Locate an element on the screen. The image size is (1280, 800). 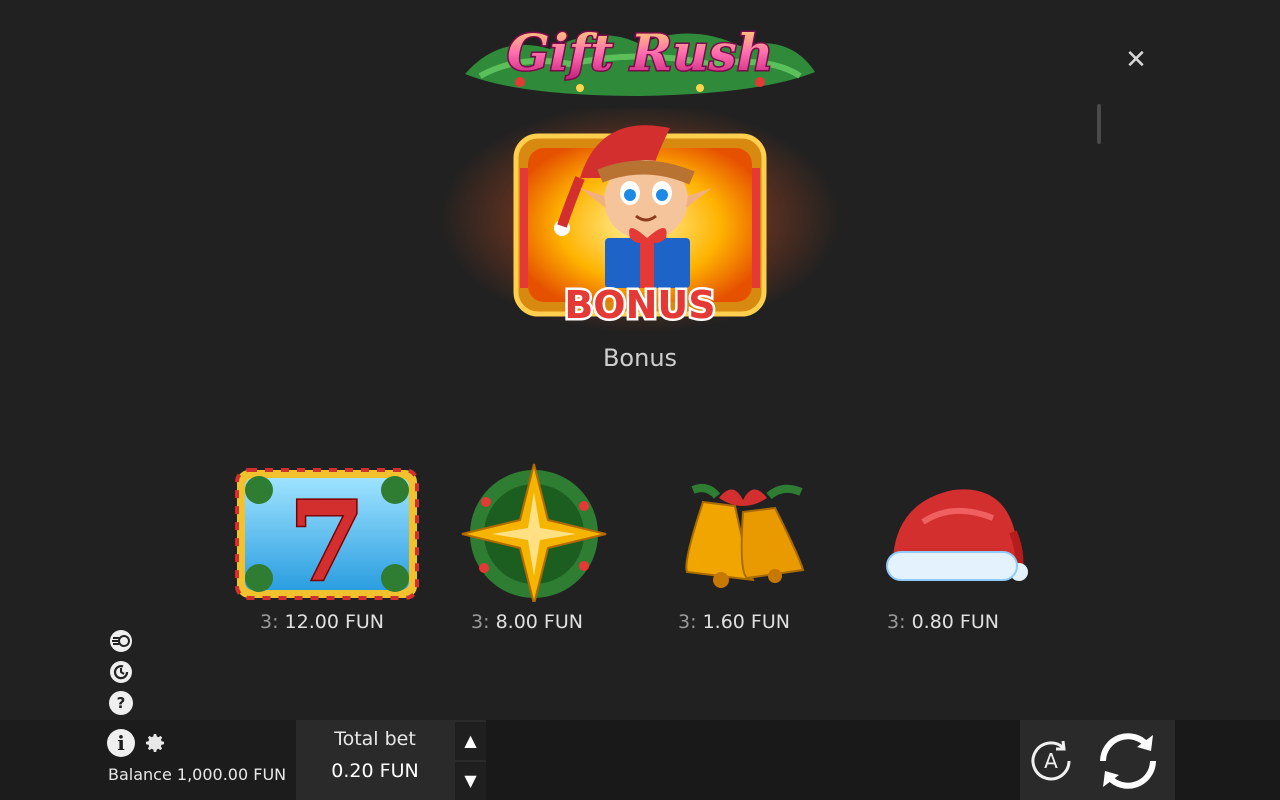
scrollbar is located at coordinates (1099, 124).